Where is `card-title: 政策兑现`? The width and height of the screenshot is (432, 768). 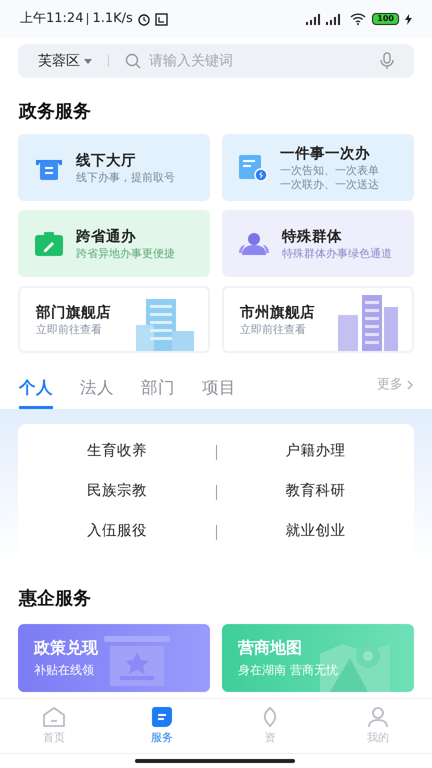
card-title: 政策兑现 is located at coordinates (66, 648).